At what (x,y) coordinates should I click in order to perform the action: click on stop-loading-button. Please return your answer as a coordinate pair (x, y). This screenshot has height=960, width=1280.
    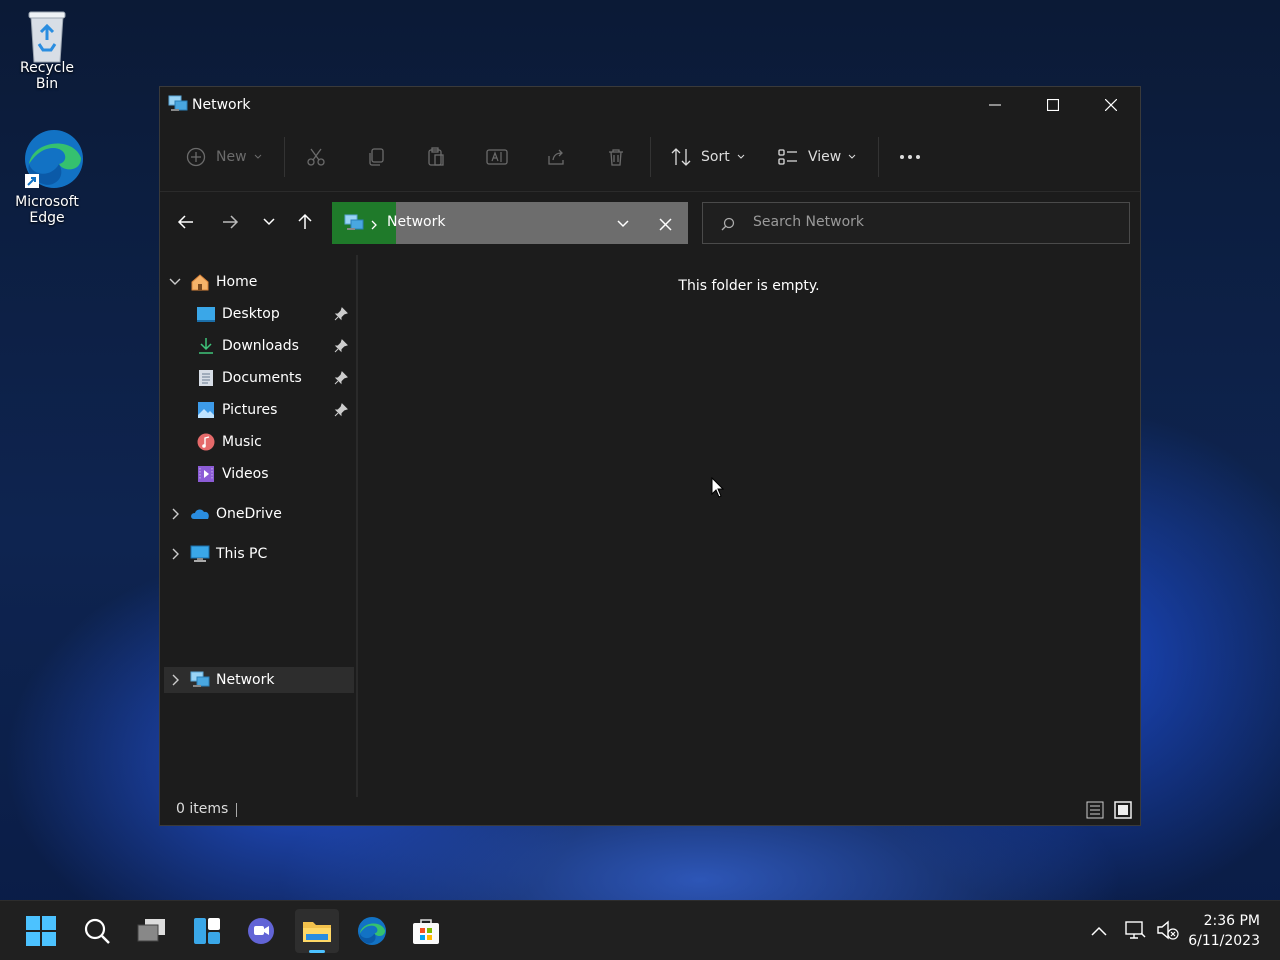
    Looking at the image, I should click on (665, 225).